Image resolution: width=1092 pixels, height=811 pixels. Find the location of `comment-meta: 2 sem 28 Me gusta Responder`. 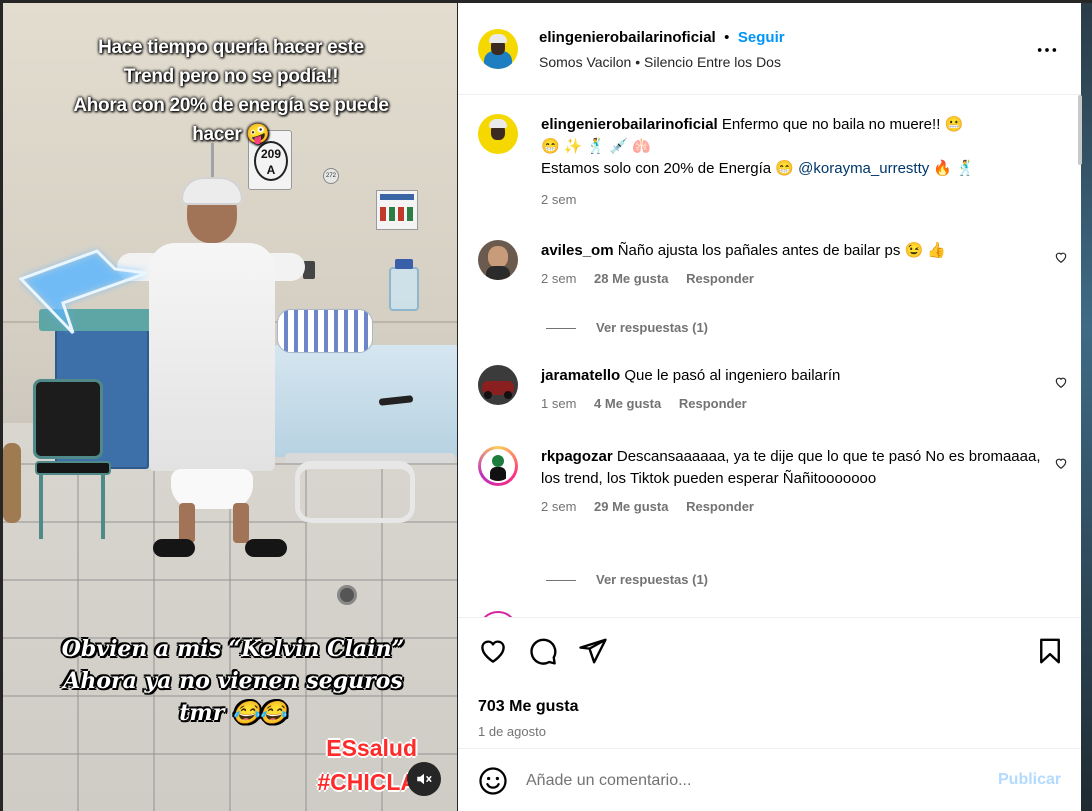

comment-meta: 2 sem 28 Me gusta Responder is located at coordinates (791, 278).